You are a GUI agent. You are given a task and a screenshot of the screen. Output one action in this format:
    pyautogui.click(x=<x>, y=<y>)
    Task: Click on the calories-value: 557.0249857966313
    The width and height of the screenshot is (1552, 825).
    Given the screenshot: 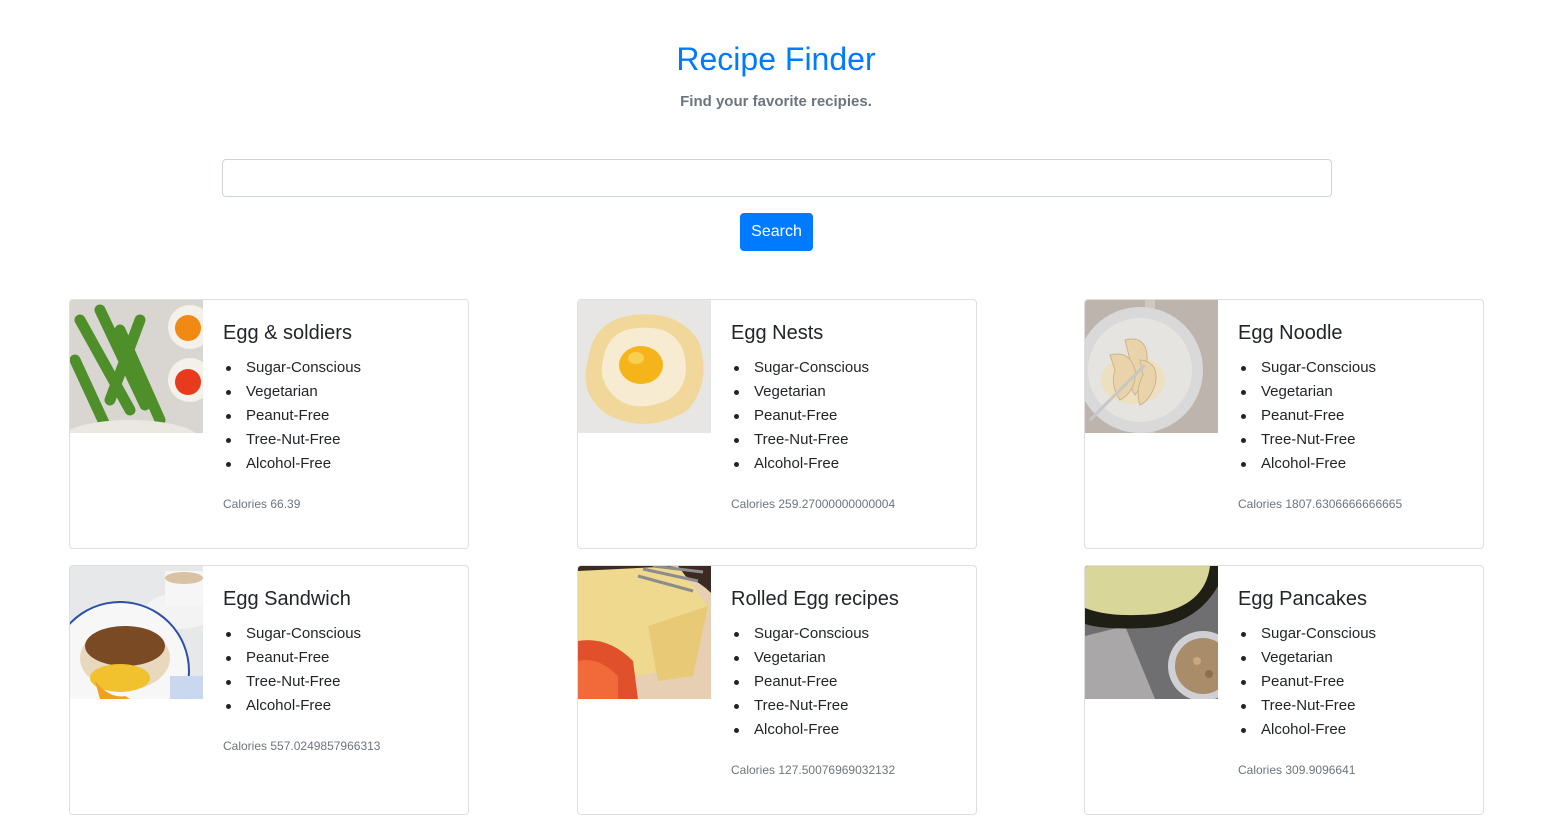 What is the action you would take?
    pyautogui.click(x=325, y=746)
    